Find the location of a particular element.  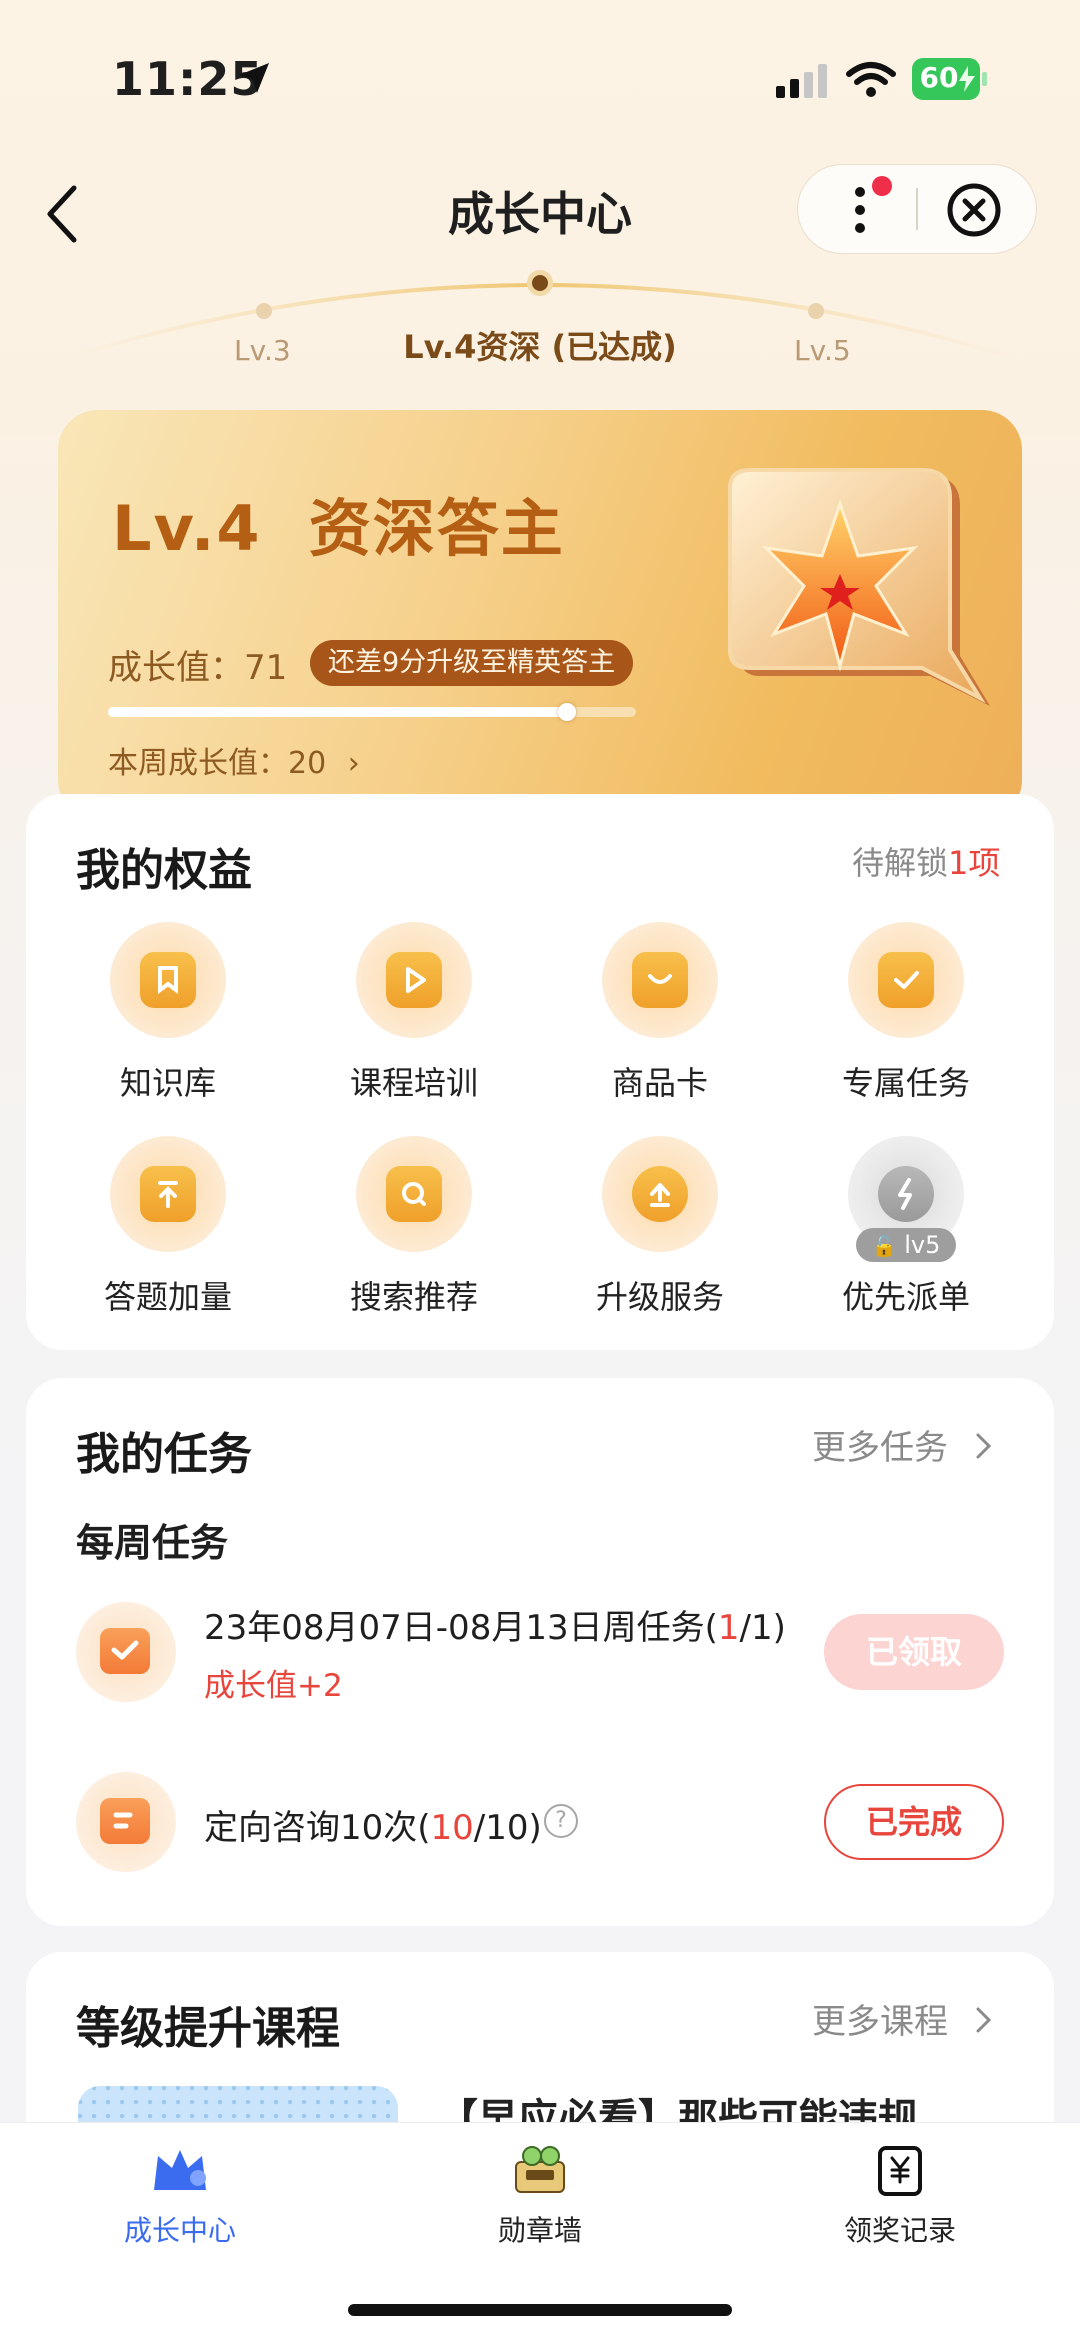

growth-value: 成长值：71 is located at coordinates (198, 668).